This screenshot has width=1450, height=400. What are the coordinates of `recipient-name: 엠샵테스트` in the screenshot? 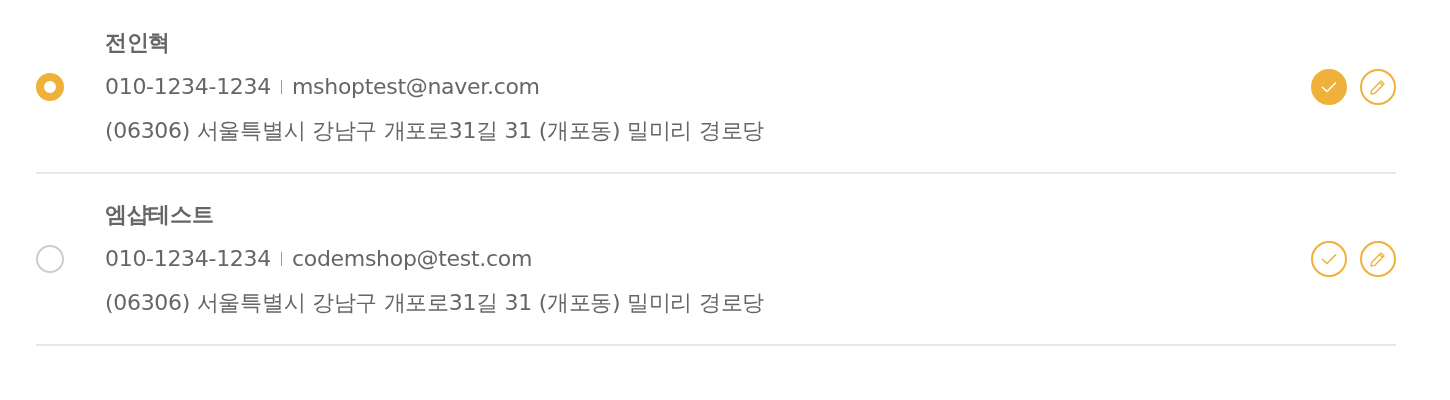 It's located at (159, 215).